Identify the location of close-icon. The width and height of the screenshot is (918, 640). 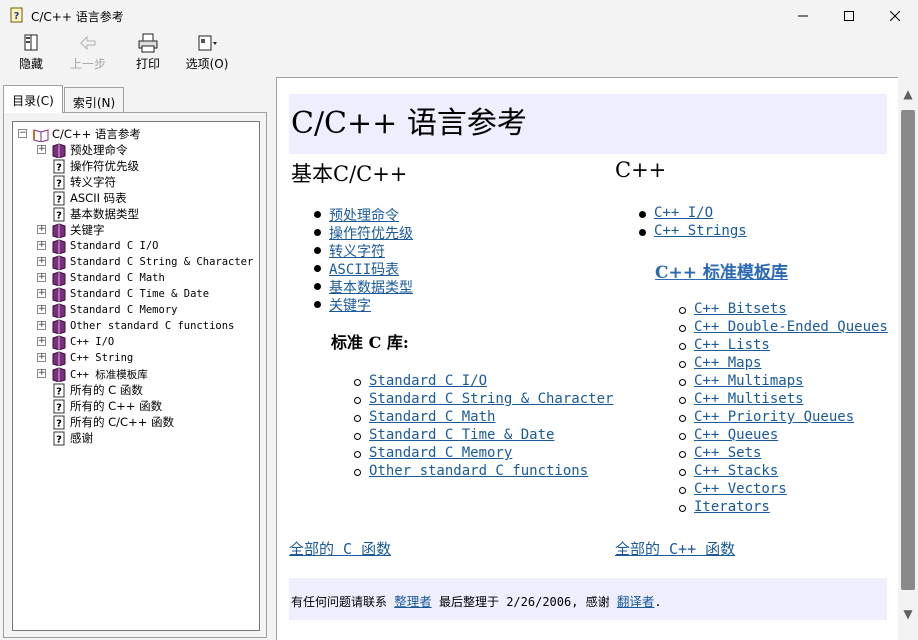
(895, 15).